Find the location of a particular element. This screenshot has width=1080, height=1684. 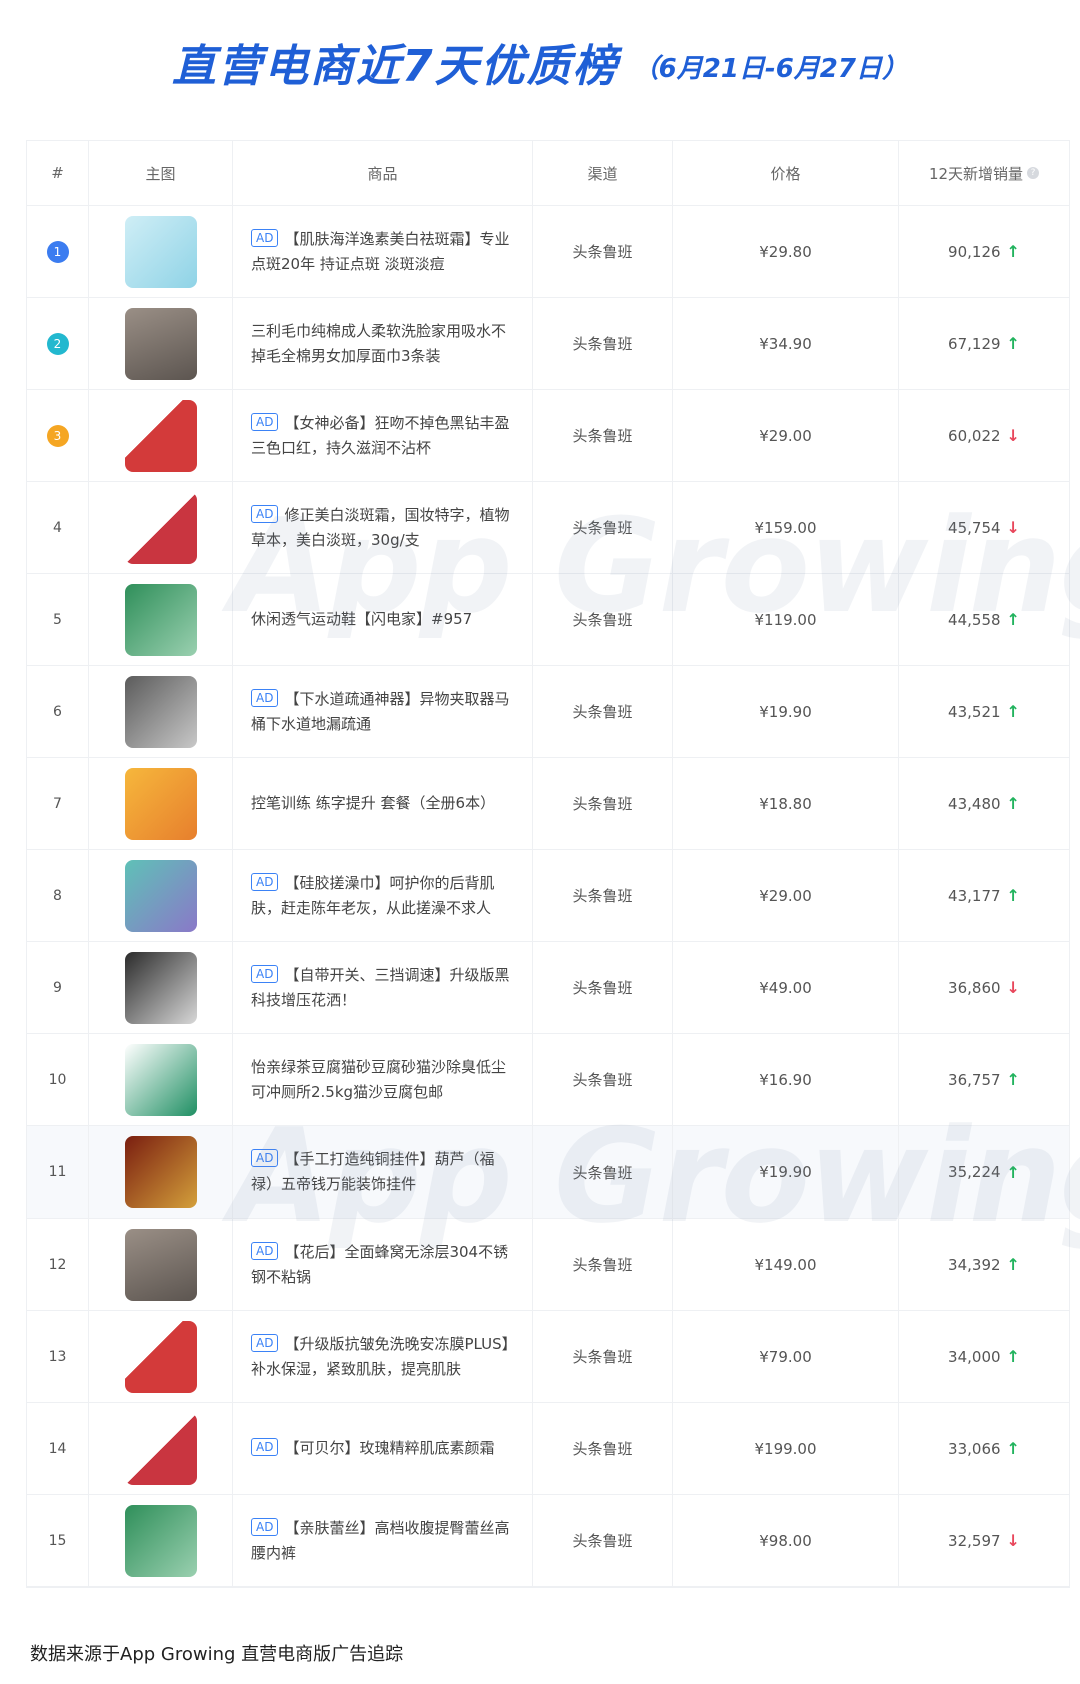

product-cell: AD 【女神必备】狂吻不掉色黑钻丰盈三色口红，持久滋润不沾杯 is located at coordinates (383, 435).